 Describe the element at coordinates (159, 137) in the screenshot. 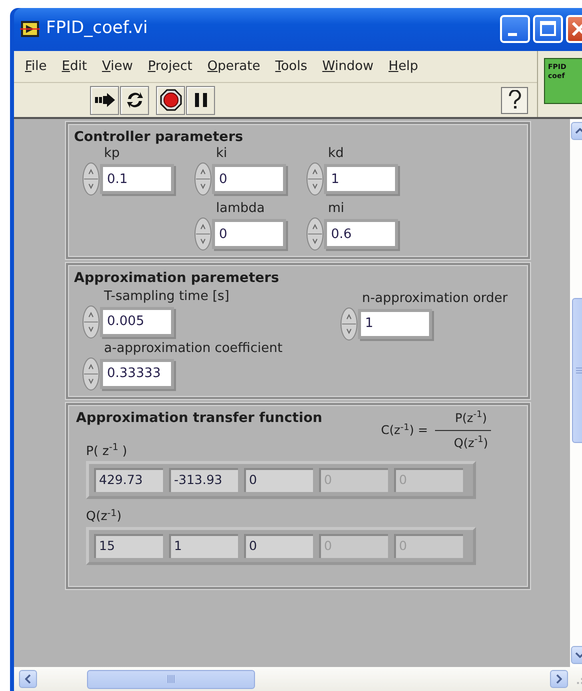

I see `panel-title: Controller parameters` at that location.